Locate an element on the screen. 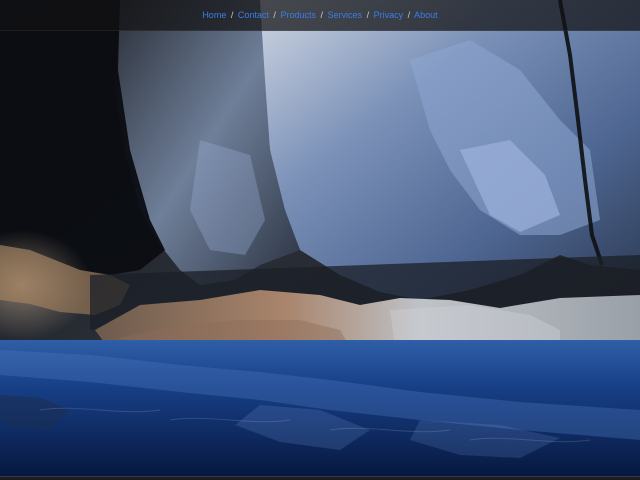  bottom-strip is located at coordinates (320, 478).